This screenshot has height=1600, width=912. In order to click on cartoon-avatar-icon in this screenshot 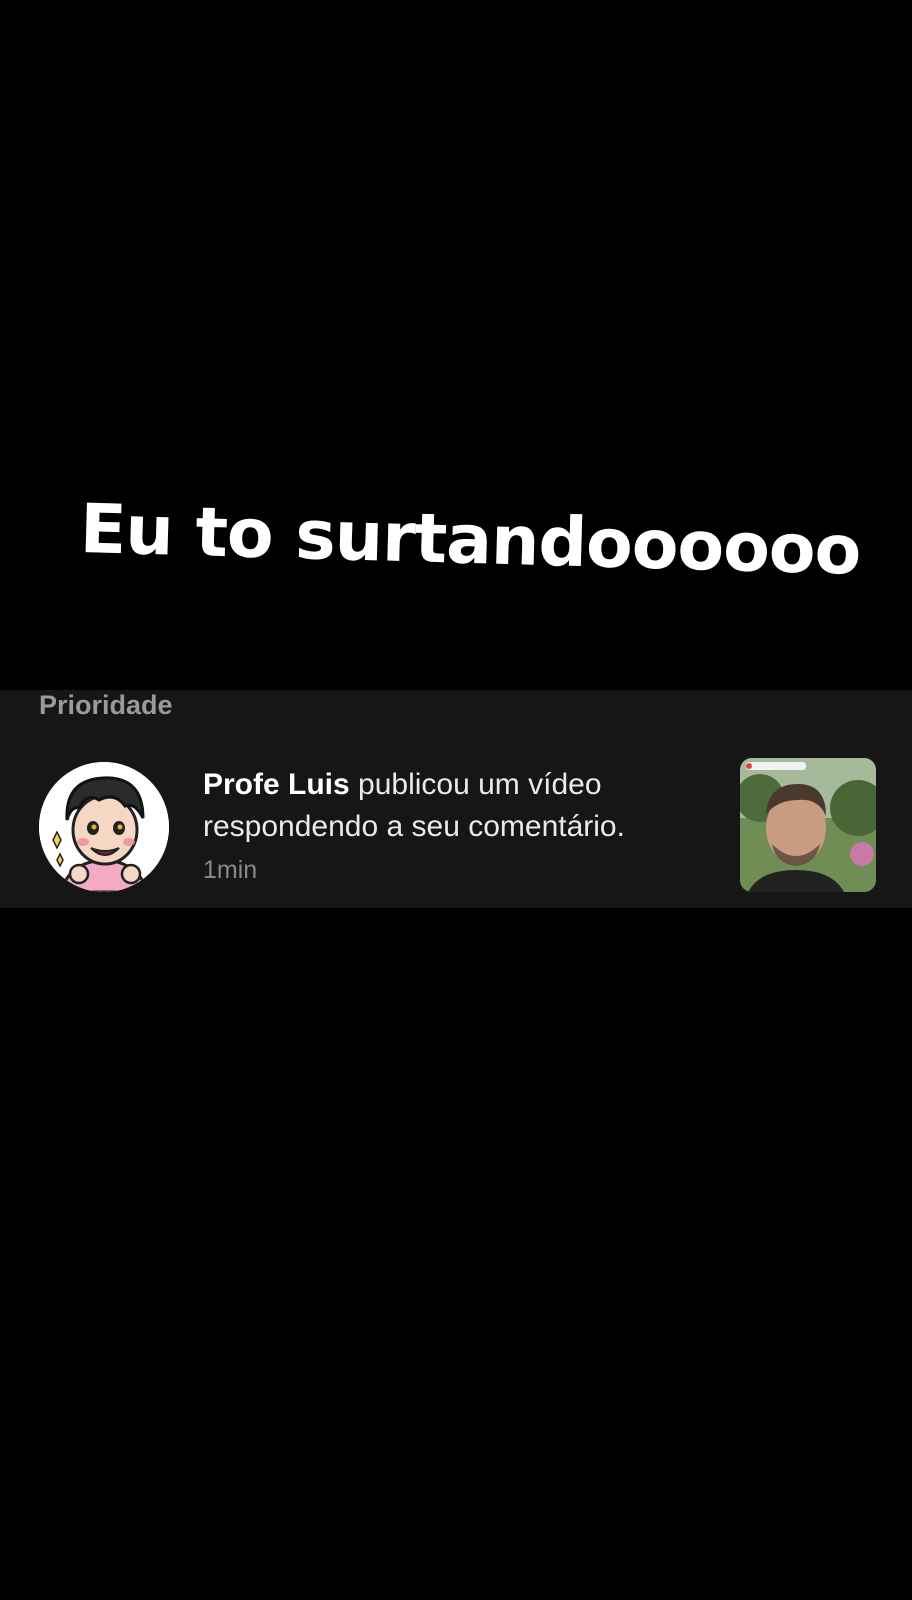, I will do `click(104, 827)`.